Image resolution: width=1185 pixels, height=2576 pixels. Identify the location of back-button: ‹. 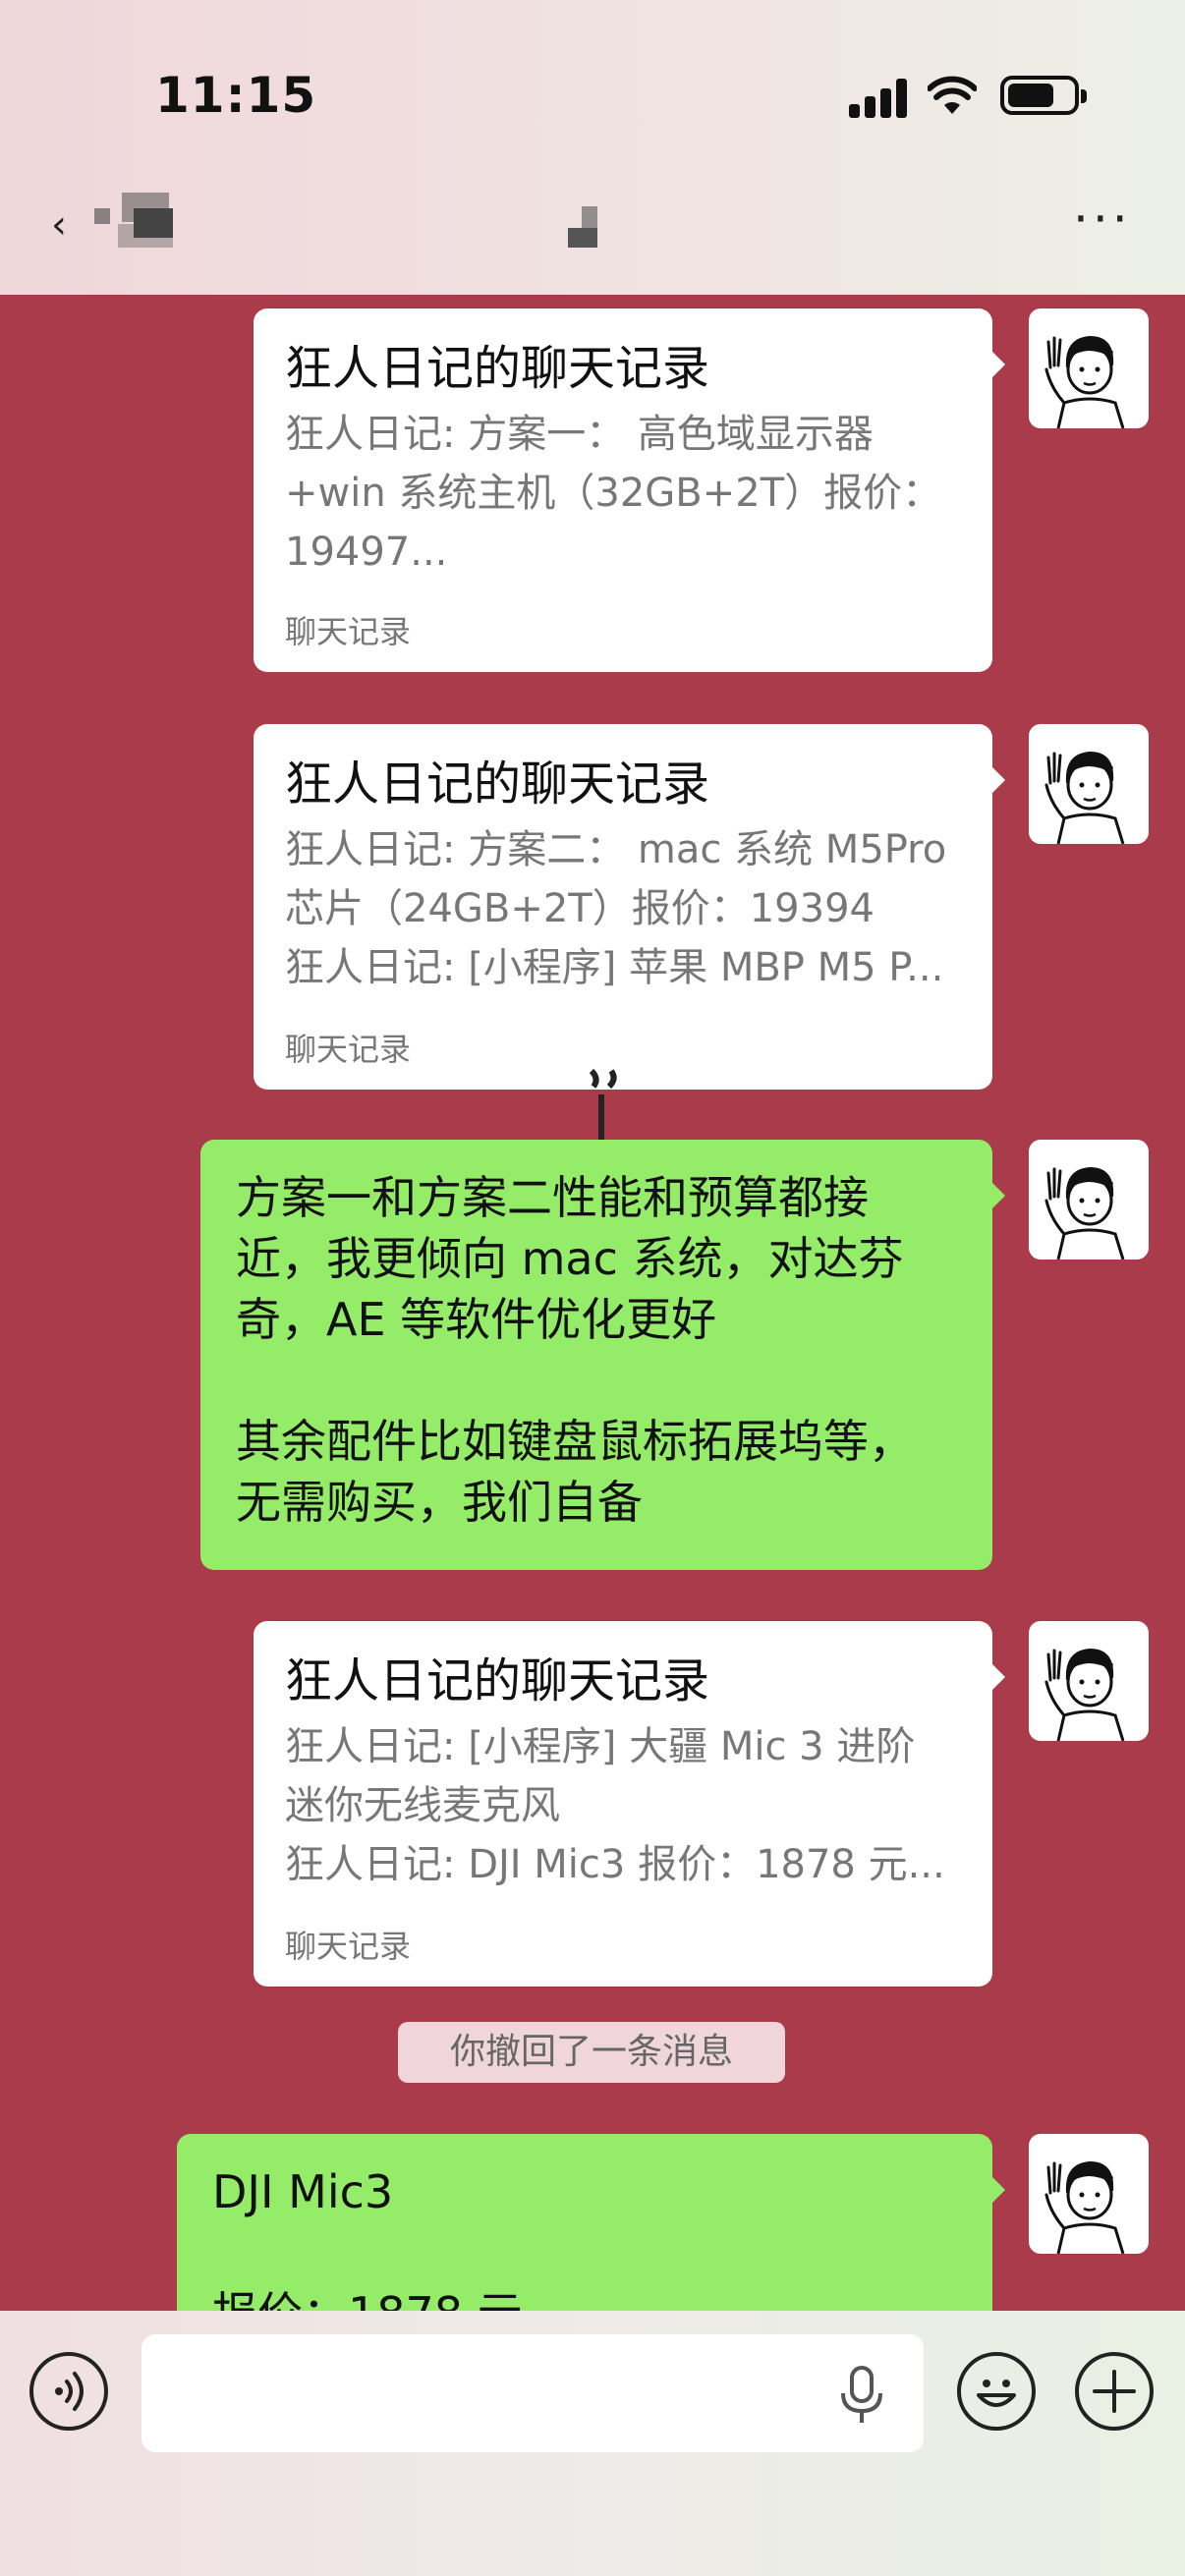
(59, 225).